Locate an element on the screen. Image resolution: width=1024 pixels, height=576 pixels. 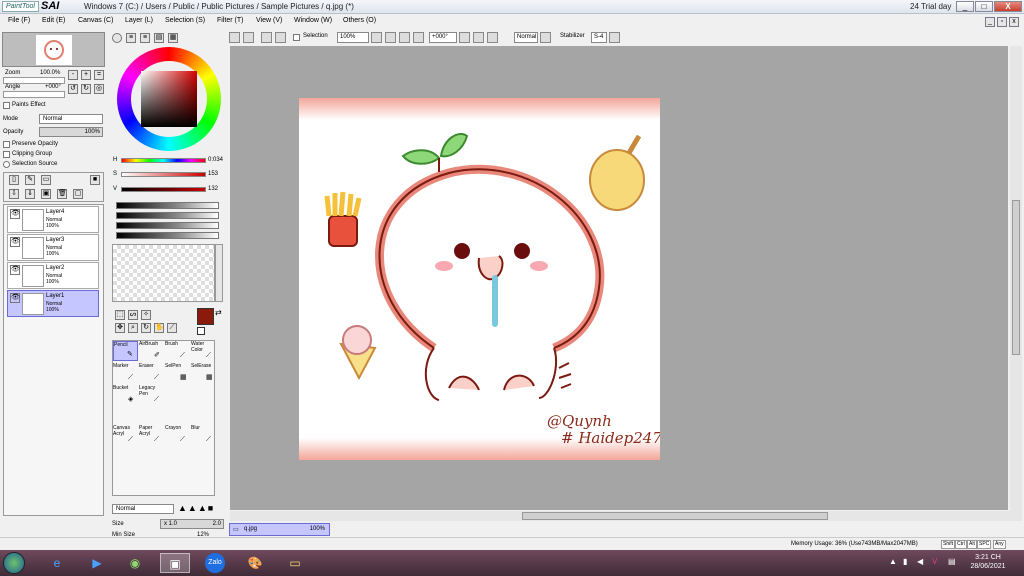
tool-canvas-acryl: Canvas Acryl ⟋ is located at coordinates (125, 435).